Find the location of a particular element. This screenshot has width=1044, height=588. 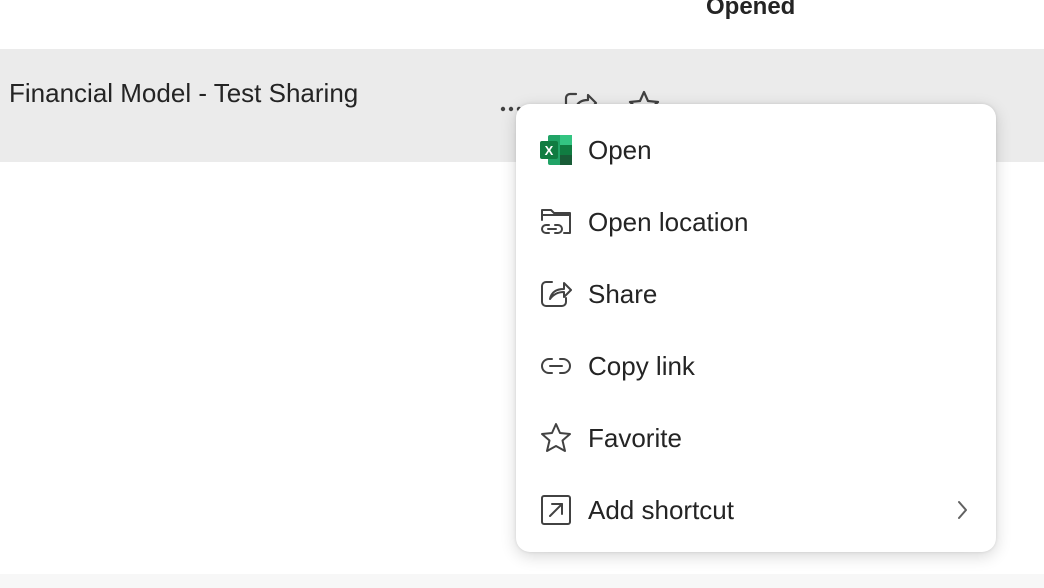

star-icon is located at coordinates (556, 438).